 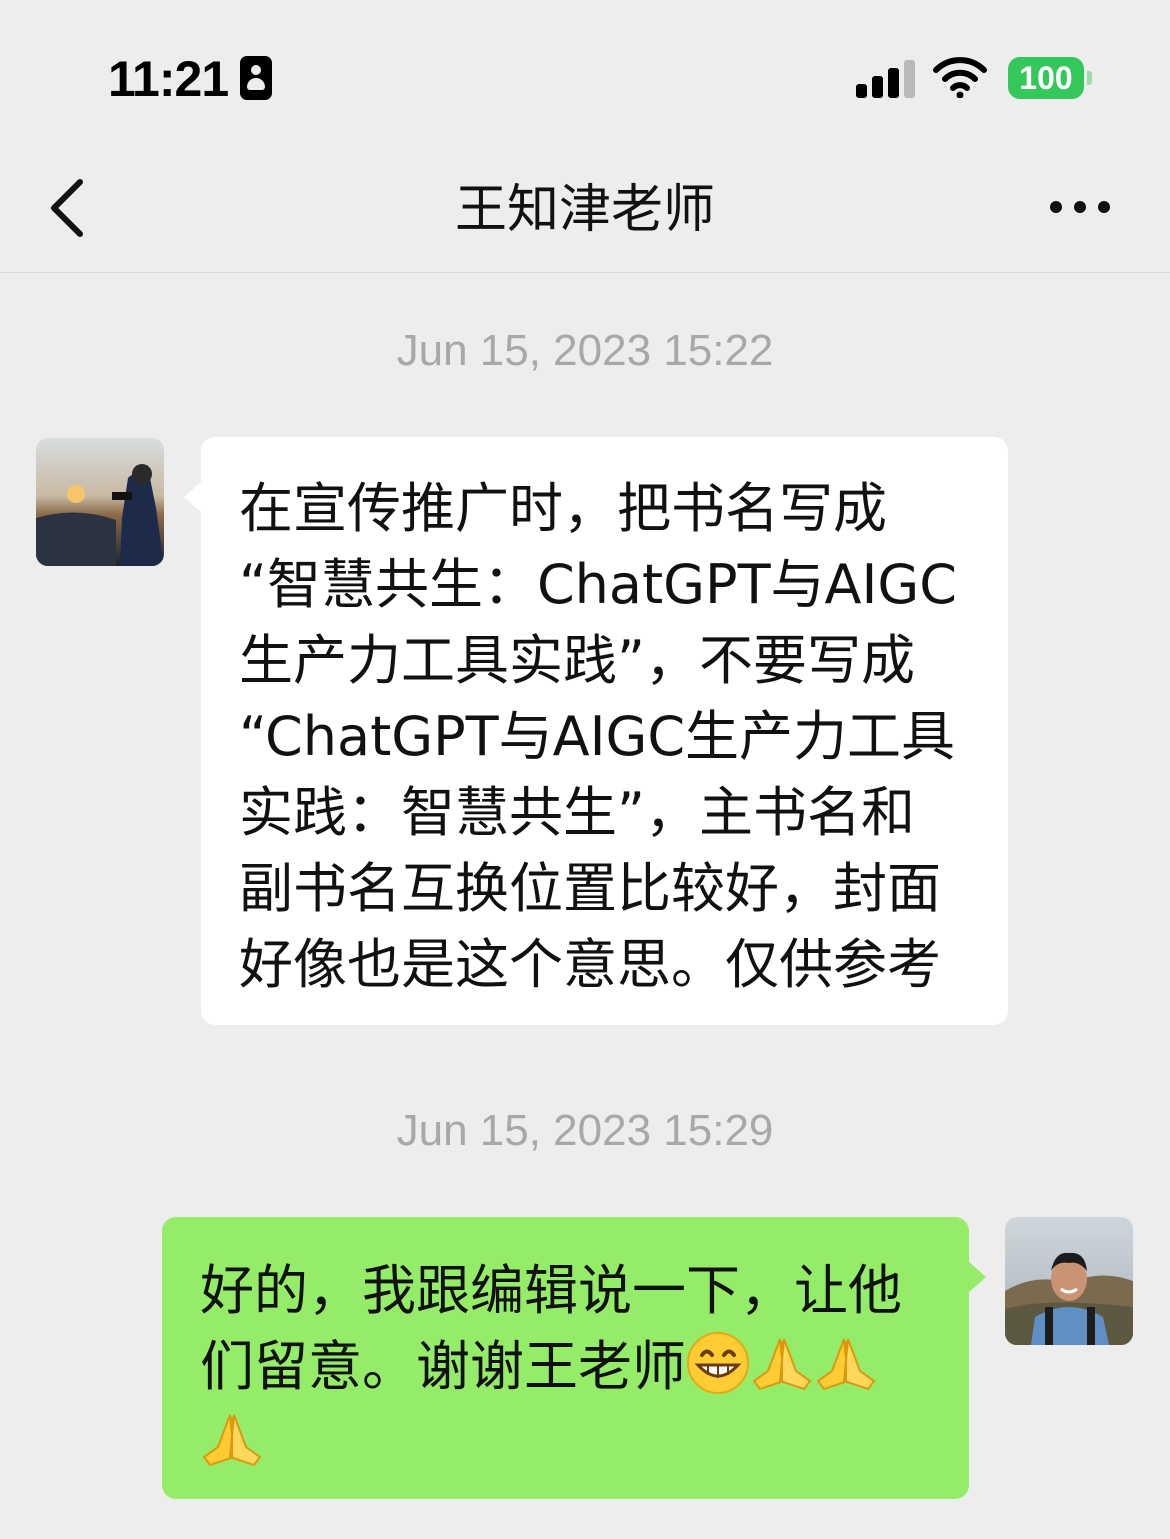 I want to click on message-line: 副书名互换位置比较好，封面, so click(x=590, y=888).